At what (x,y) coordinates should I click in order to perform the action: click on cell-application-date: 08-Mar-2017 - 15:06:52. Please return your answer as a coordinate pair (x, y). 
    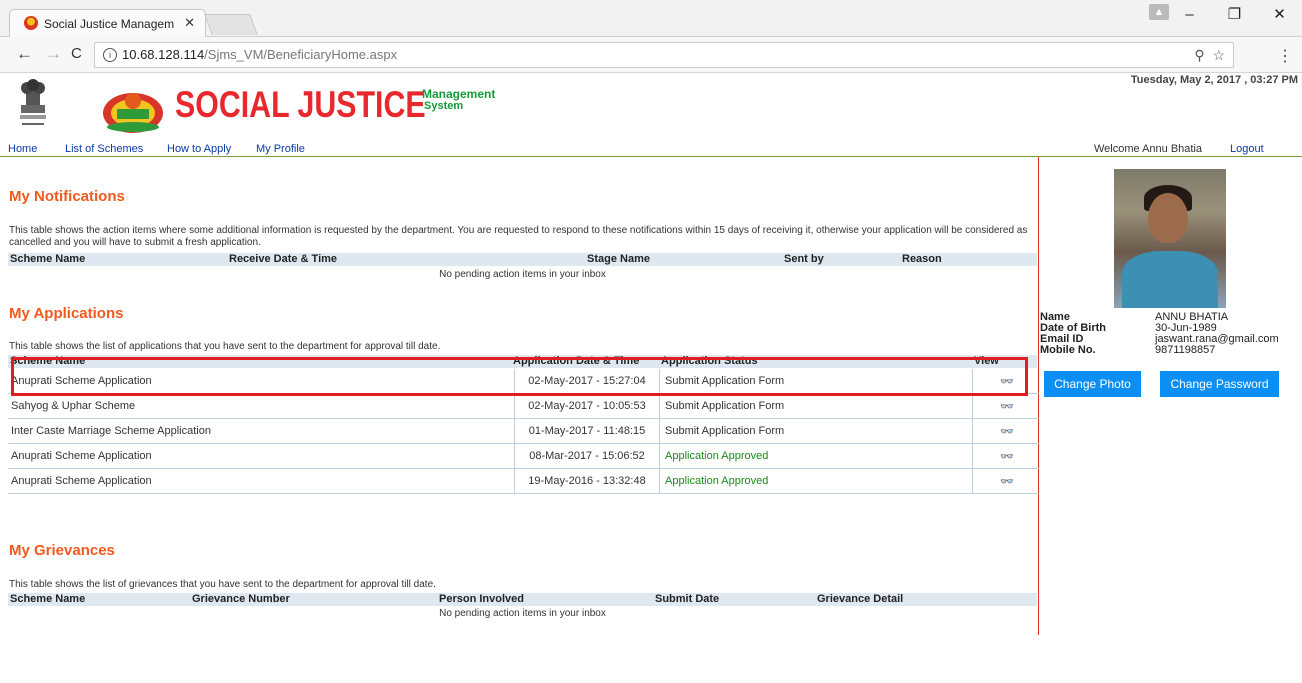
    Looking at the image, I should click on (587, 456).